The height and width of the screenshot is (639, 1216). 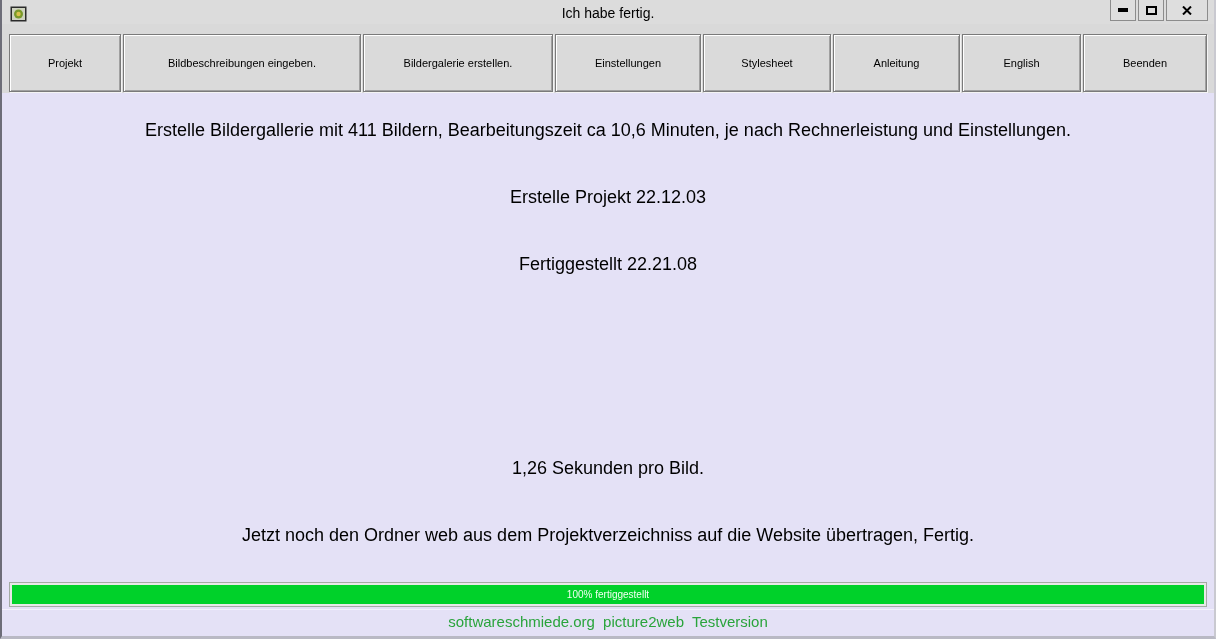 I want to click on minimize-button, so click(x=1123, y=10).